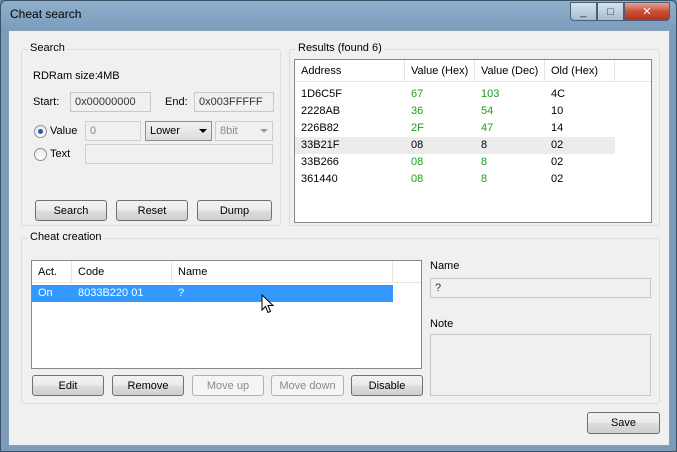 The image size is (677, 452). What do you see at coordinates (557, 128) in the screenshot?
I see `cell-old: 14` at bounding box center [557, 128].